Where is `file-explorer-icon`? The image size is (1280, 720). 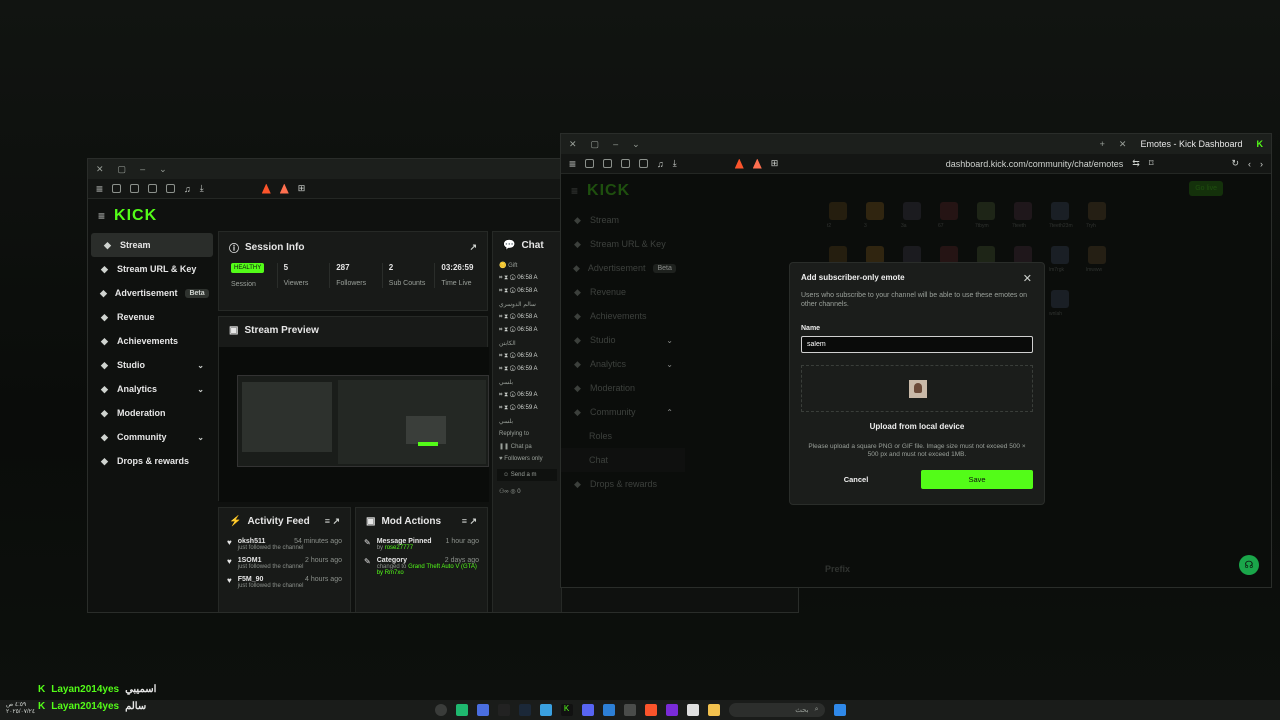 file-explorer-icon is located at coordinates (713, 710).